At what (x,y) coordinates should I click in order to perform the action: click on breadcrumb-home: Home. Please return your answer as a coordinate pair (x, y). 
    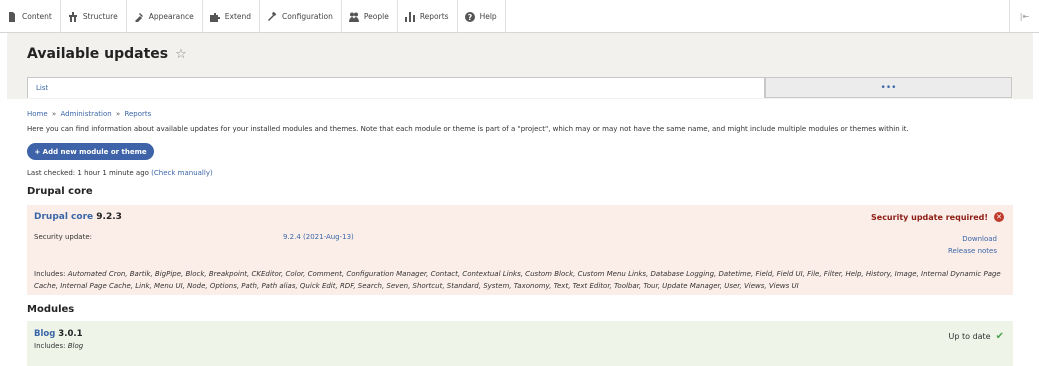
    Looking at the image, I should click on (37, 114).